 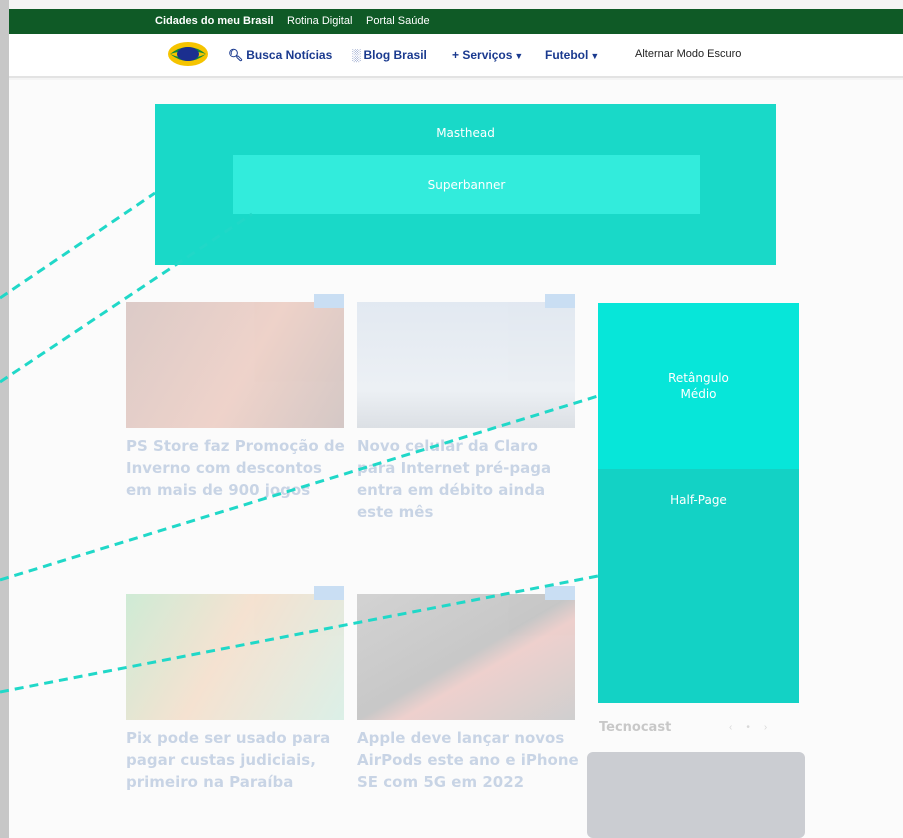 I want to click on nav-servicos-dropdown: + Serviços ▼, so click(x=487, y=55).